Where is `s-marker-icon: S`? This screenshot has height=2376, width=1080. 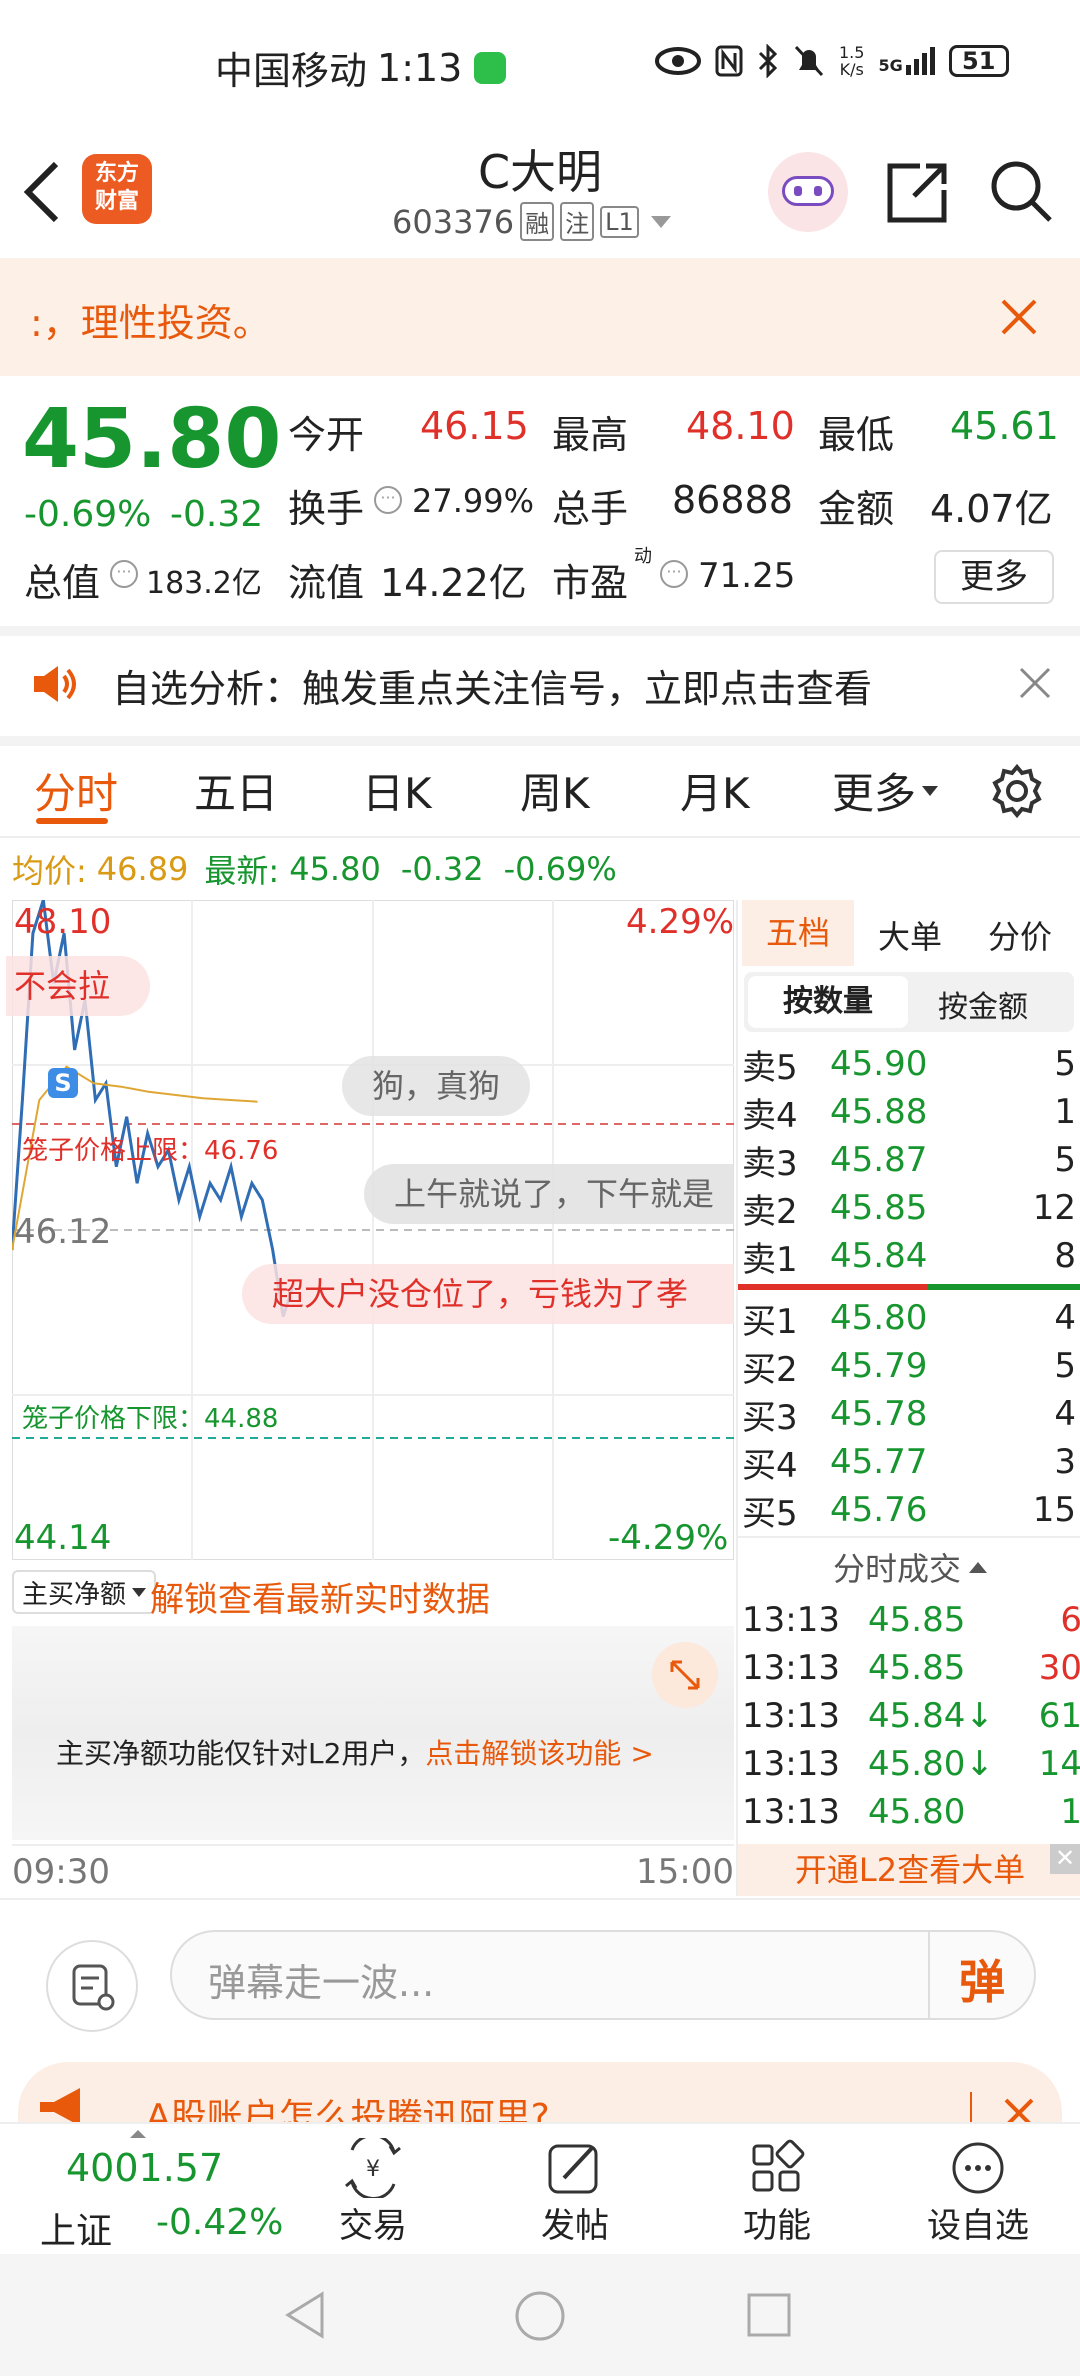 s-marker-icon: S is located at coordinates (63, 1083).